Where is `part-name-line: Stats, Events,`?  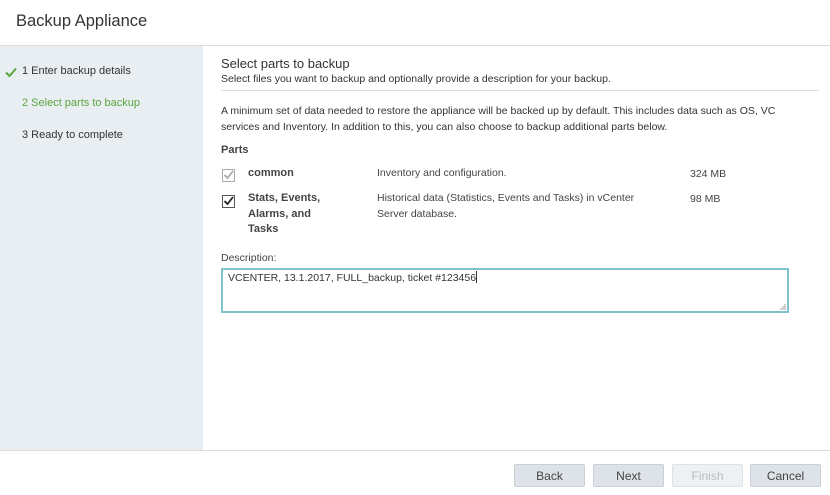 part-name-line: Stats, Events, is located at coordinates (284, 198).